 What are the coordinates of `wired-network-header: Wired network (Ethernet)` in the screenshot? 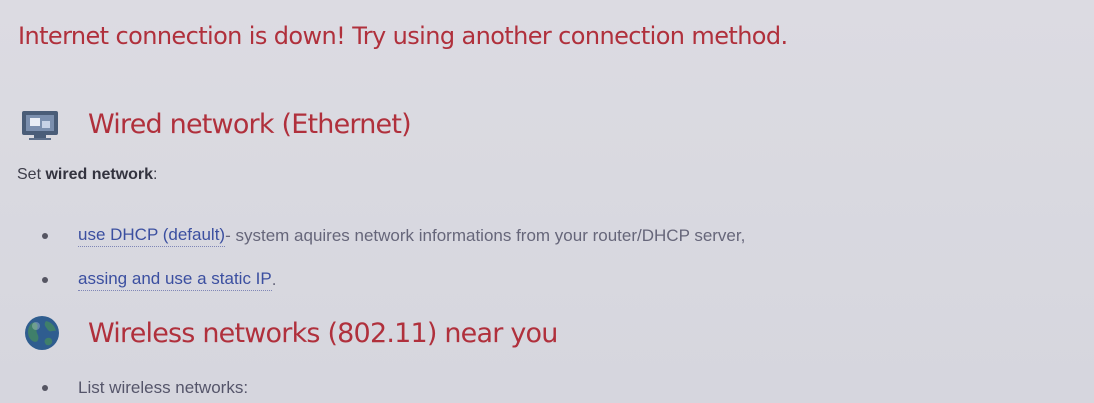 It's located at (216, 124).